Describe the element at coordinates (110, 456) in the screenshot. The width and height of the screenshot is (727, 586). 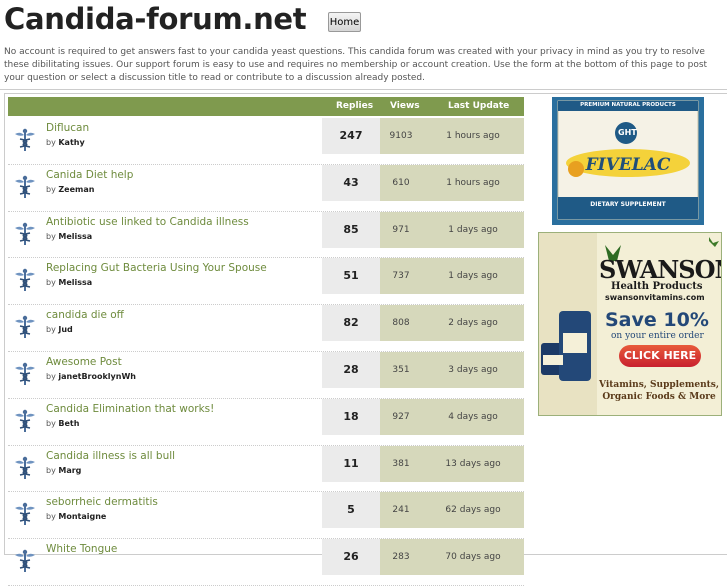
I see `topic-title-link: Candida illness is all bull` at that location.